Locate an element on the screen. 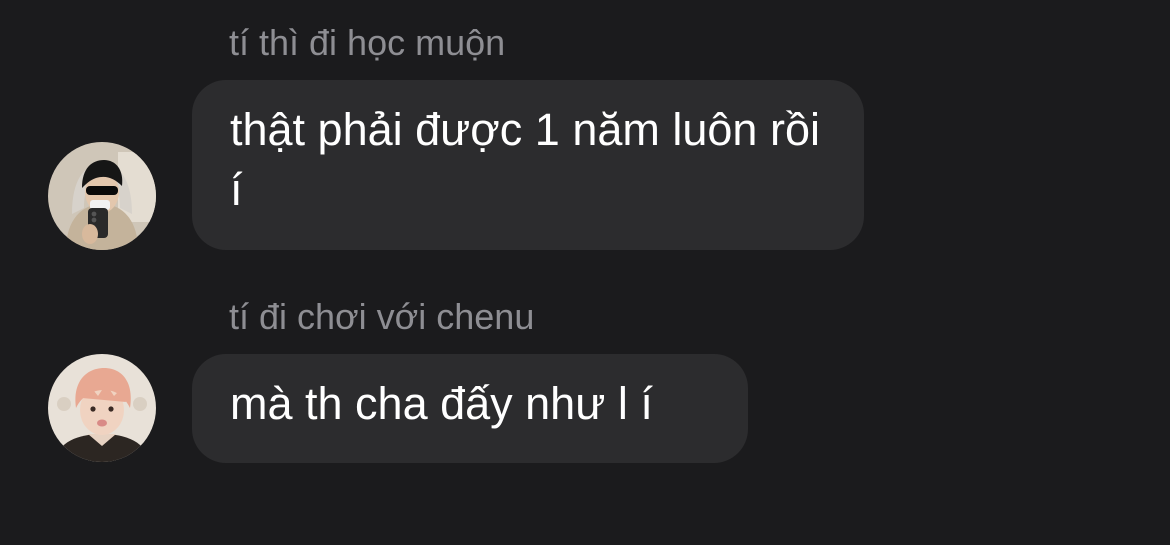 The image size is (1170, 545). sender-name: tí đi chơi với chenu is located at coordinates (382, 316).